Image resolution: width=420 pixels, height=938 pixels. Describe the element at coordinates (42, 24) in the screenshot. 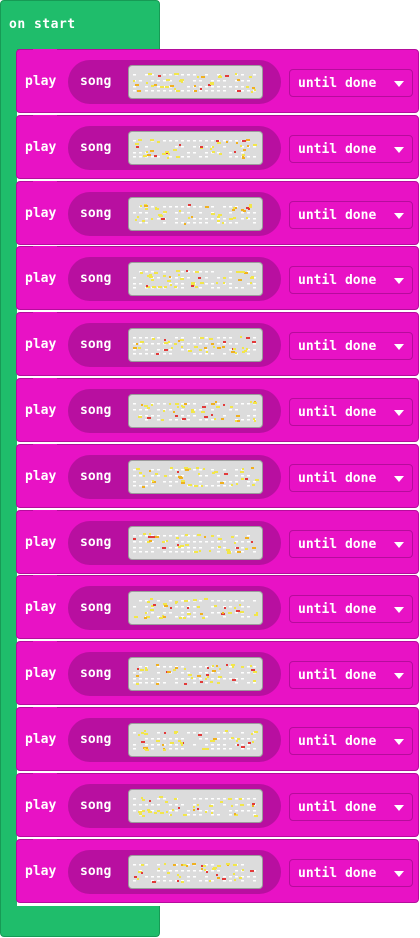

I see `on-start-label: on start` at that location.